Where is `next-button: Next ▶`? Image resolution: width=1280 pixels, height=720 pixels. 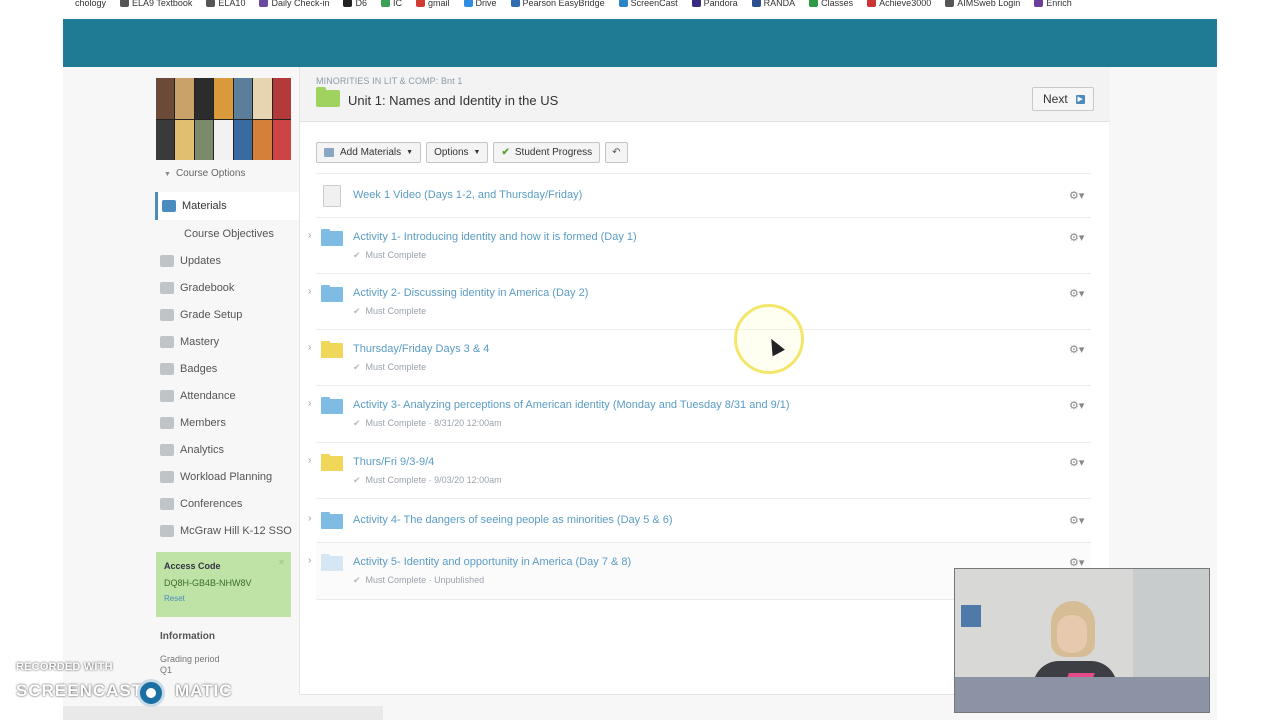
next-button: Next ▶ is located at coordinates (1063, 99).